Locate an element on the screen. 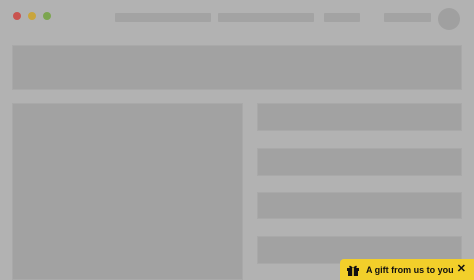 The height and width of the screenshot is (280, 474). gift-icon is located at coordinates (353, 270).